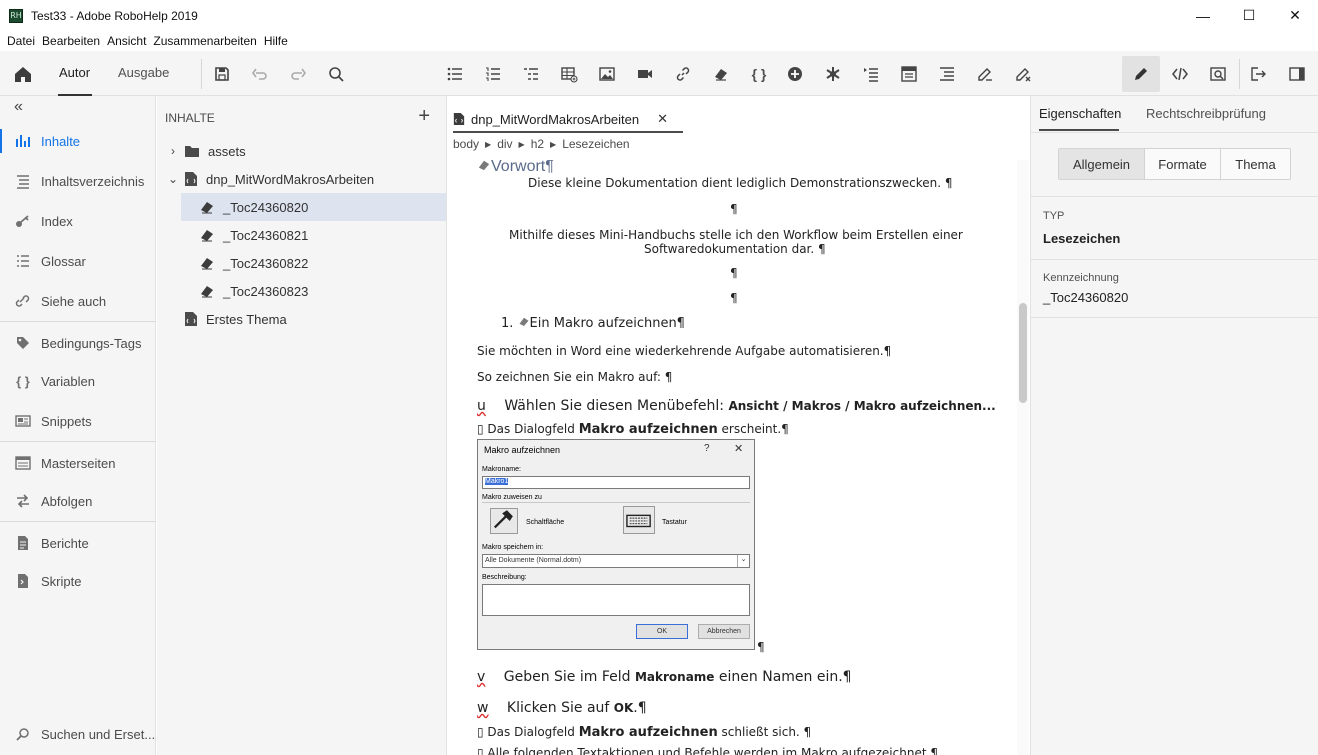 The width and height of the screenshot is (1318, 755). Describe the element at coordinates (126, 41) in the screenshot. I see `menu-ansicht: Ansicht` at that location.